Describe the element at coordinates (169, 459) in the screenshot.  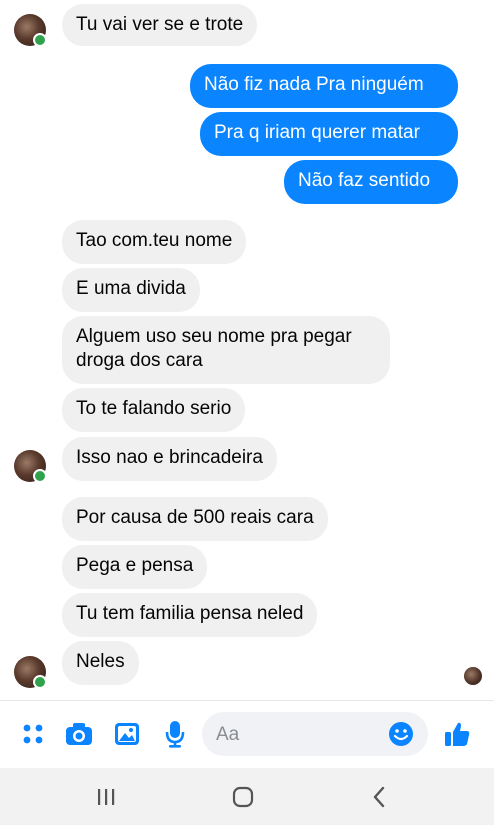
I see `message-bubble-incoming: Isso nao e brincadeira` at that location.